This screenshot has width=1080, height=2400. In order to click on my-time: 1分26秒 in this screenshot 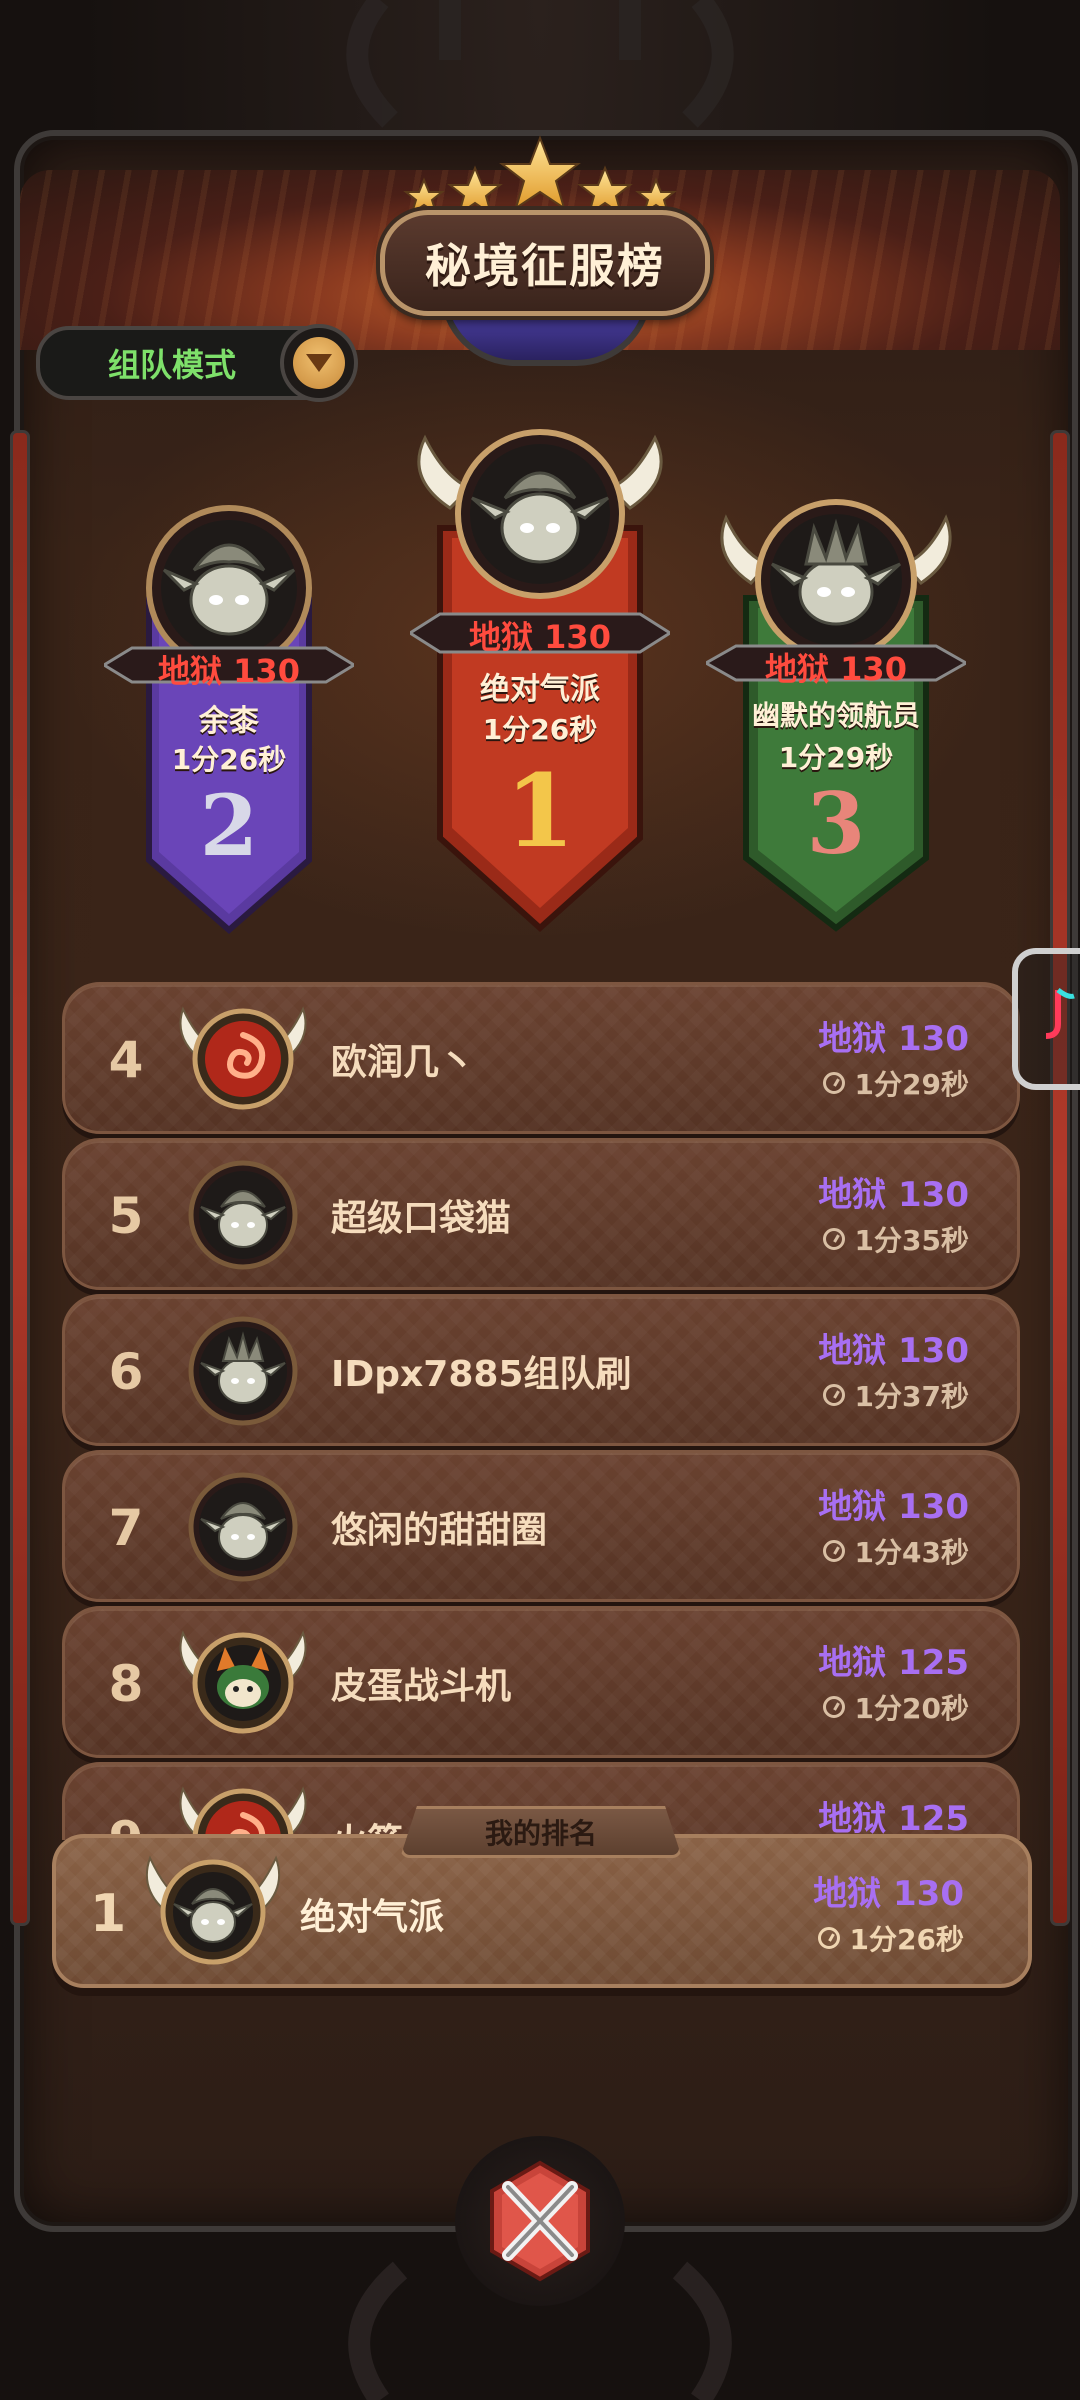, I will do `click(890, 1938)`.